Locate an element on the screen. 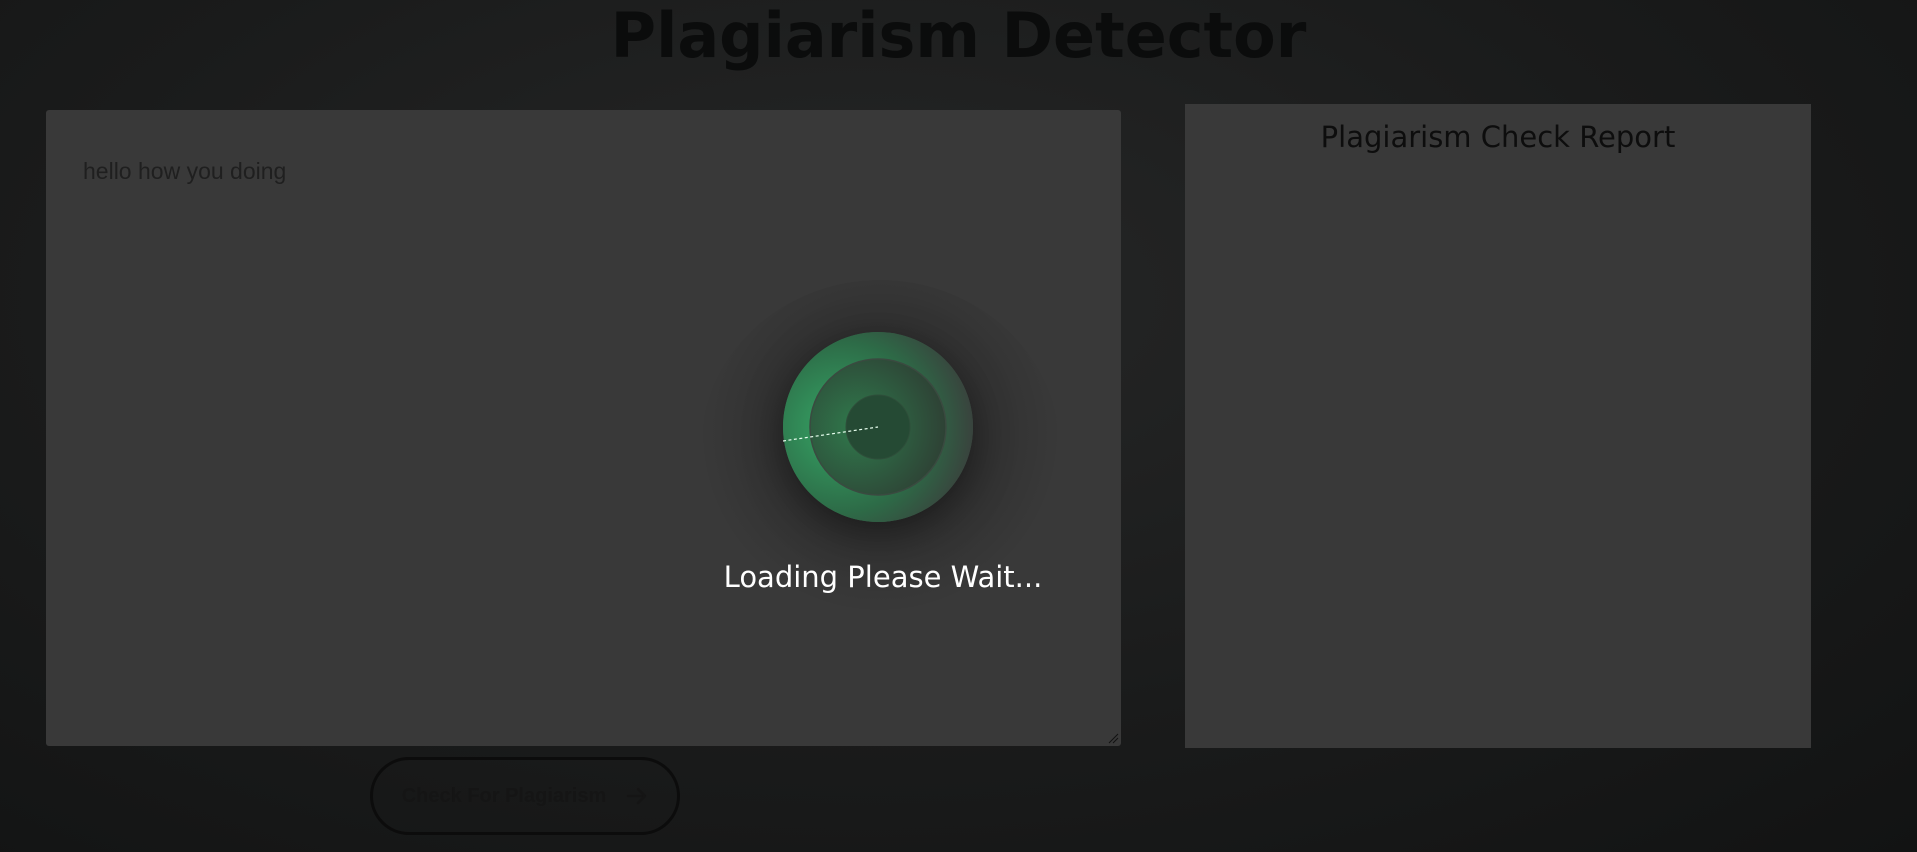 This screenshot has height=852, width=1917. loading-spinner is located at coordinates (878, 427).